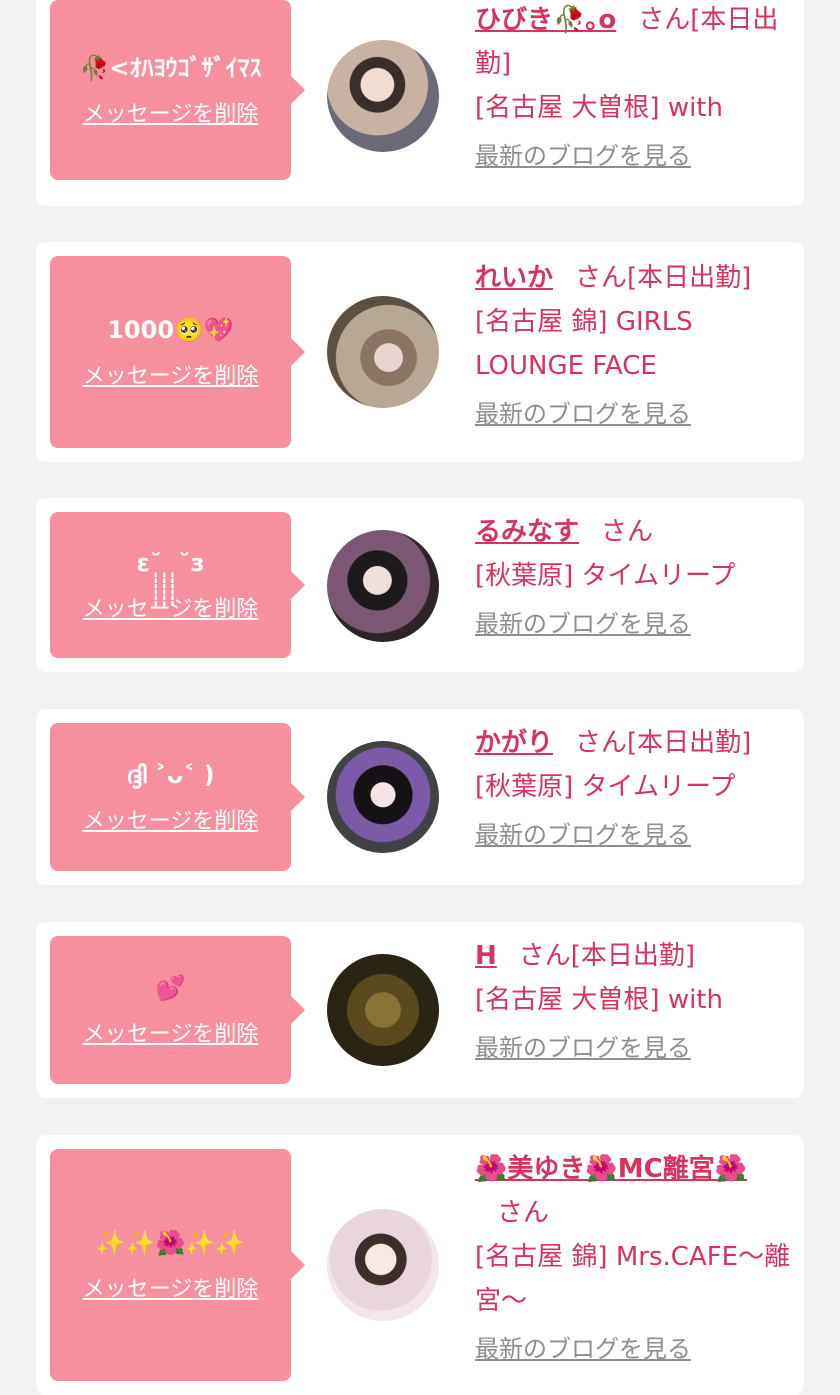 The image size is (840, 1395). Describe the element at coordinates (170, 775) in the screenshot. I see `message-text: ദ്ദി ˃ᴗ˂ )` at that location.